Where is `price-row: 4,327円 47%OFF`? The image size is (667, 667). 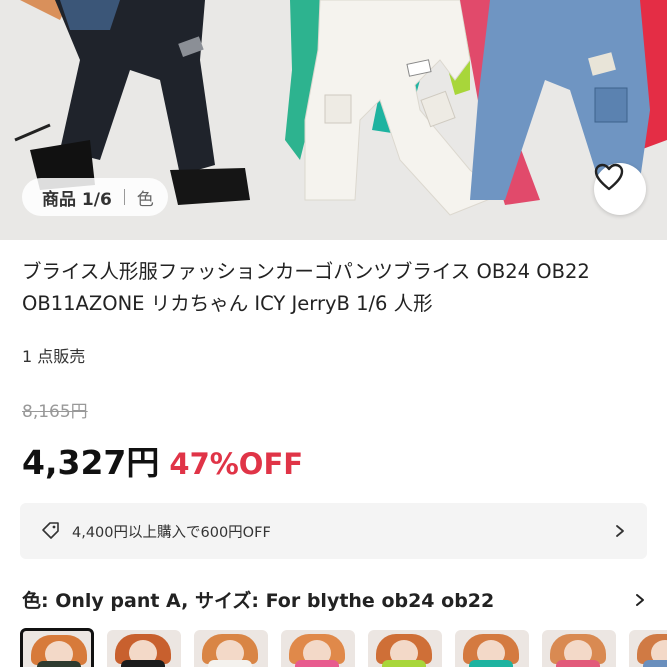 price-row: 4,327円 47%OFF is located at coordinates (162, 460).